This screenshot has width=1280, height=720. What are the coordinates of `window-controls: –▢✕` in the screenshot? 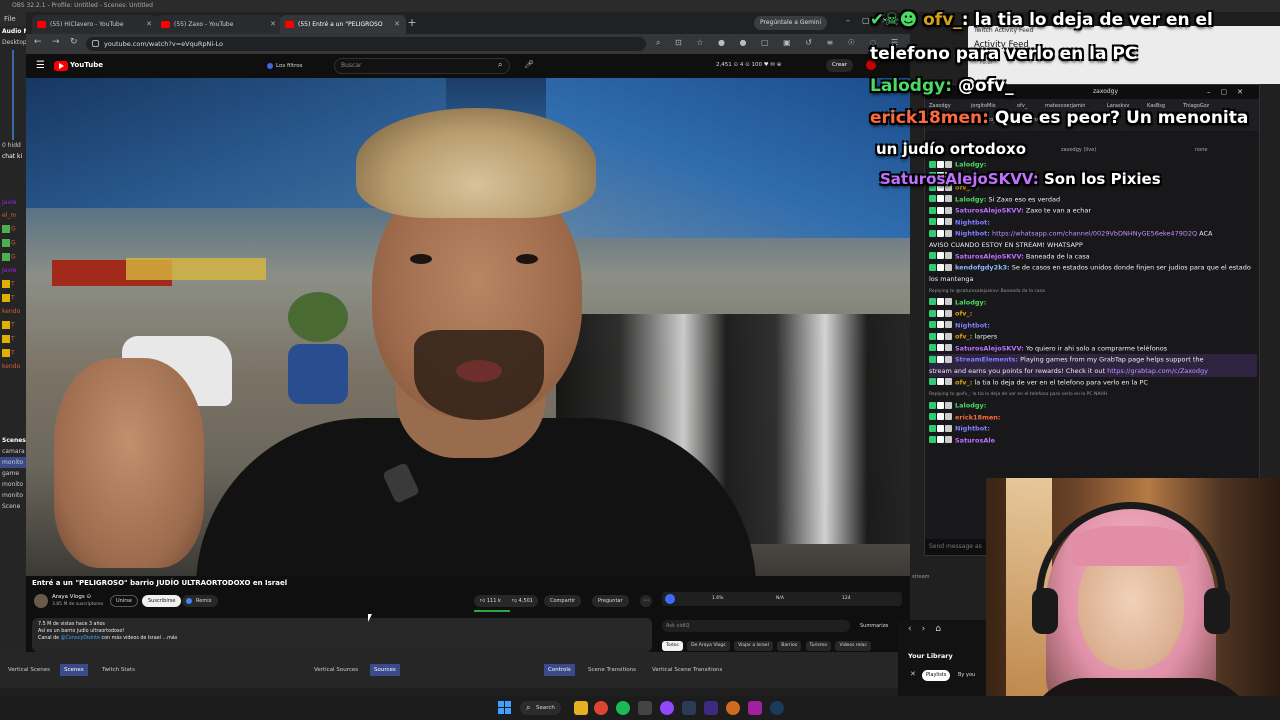 It's located at (1230, 92).